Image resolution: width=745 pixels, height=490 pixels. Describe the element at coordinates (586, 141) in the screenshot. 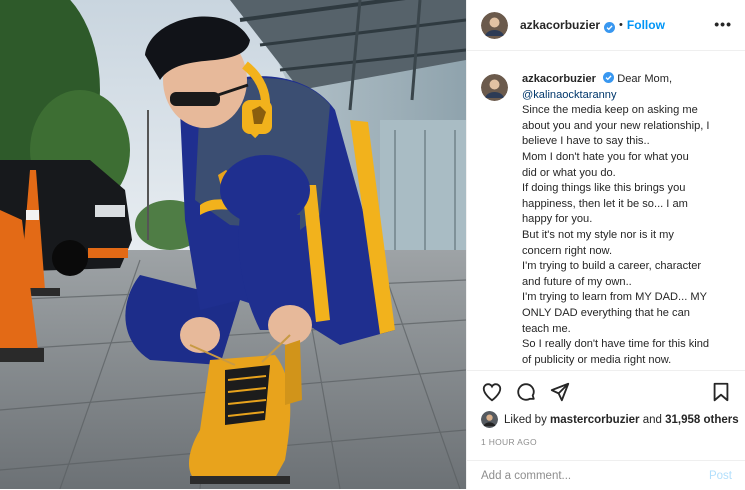

I see `caption-line: believe I have to say this..` at that location.